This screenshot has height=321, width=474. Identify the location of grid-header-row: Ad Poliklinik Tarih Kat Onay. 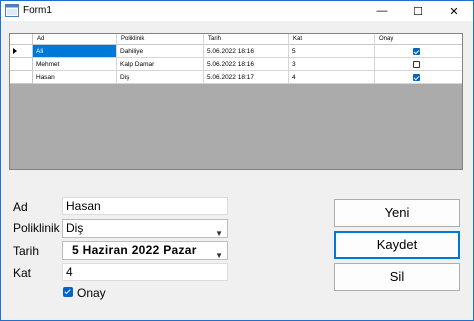
(236, 39).